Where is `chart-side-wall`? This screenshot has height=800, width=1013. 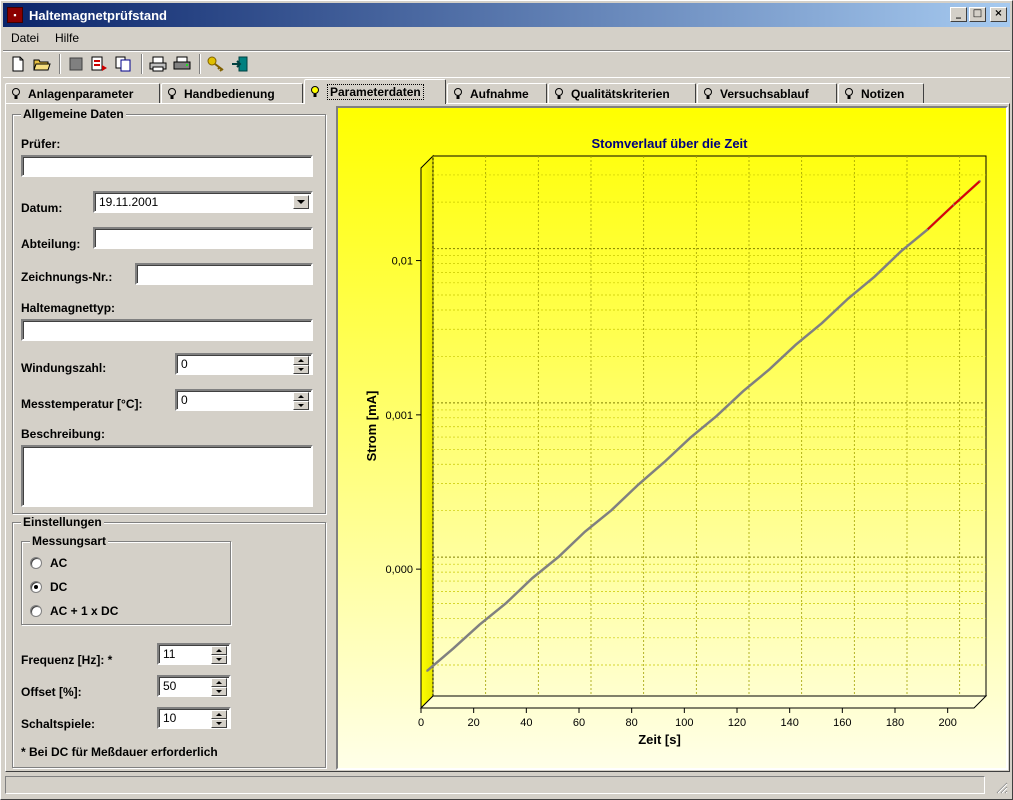
chart-side-wall is located at coordinates (427, 432).